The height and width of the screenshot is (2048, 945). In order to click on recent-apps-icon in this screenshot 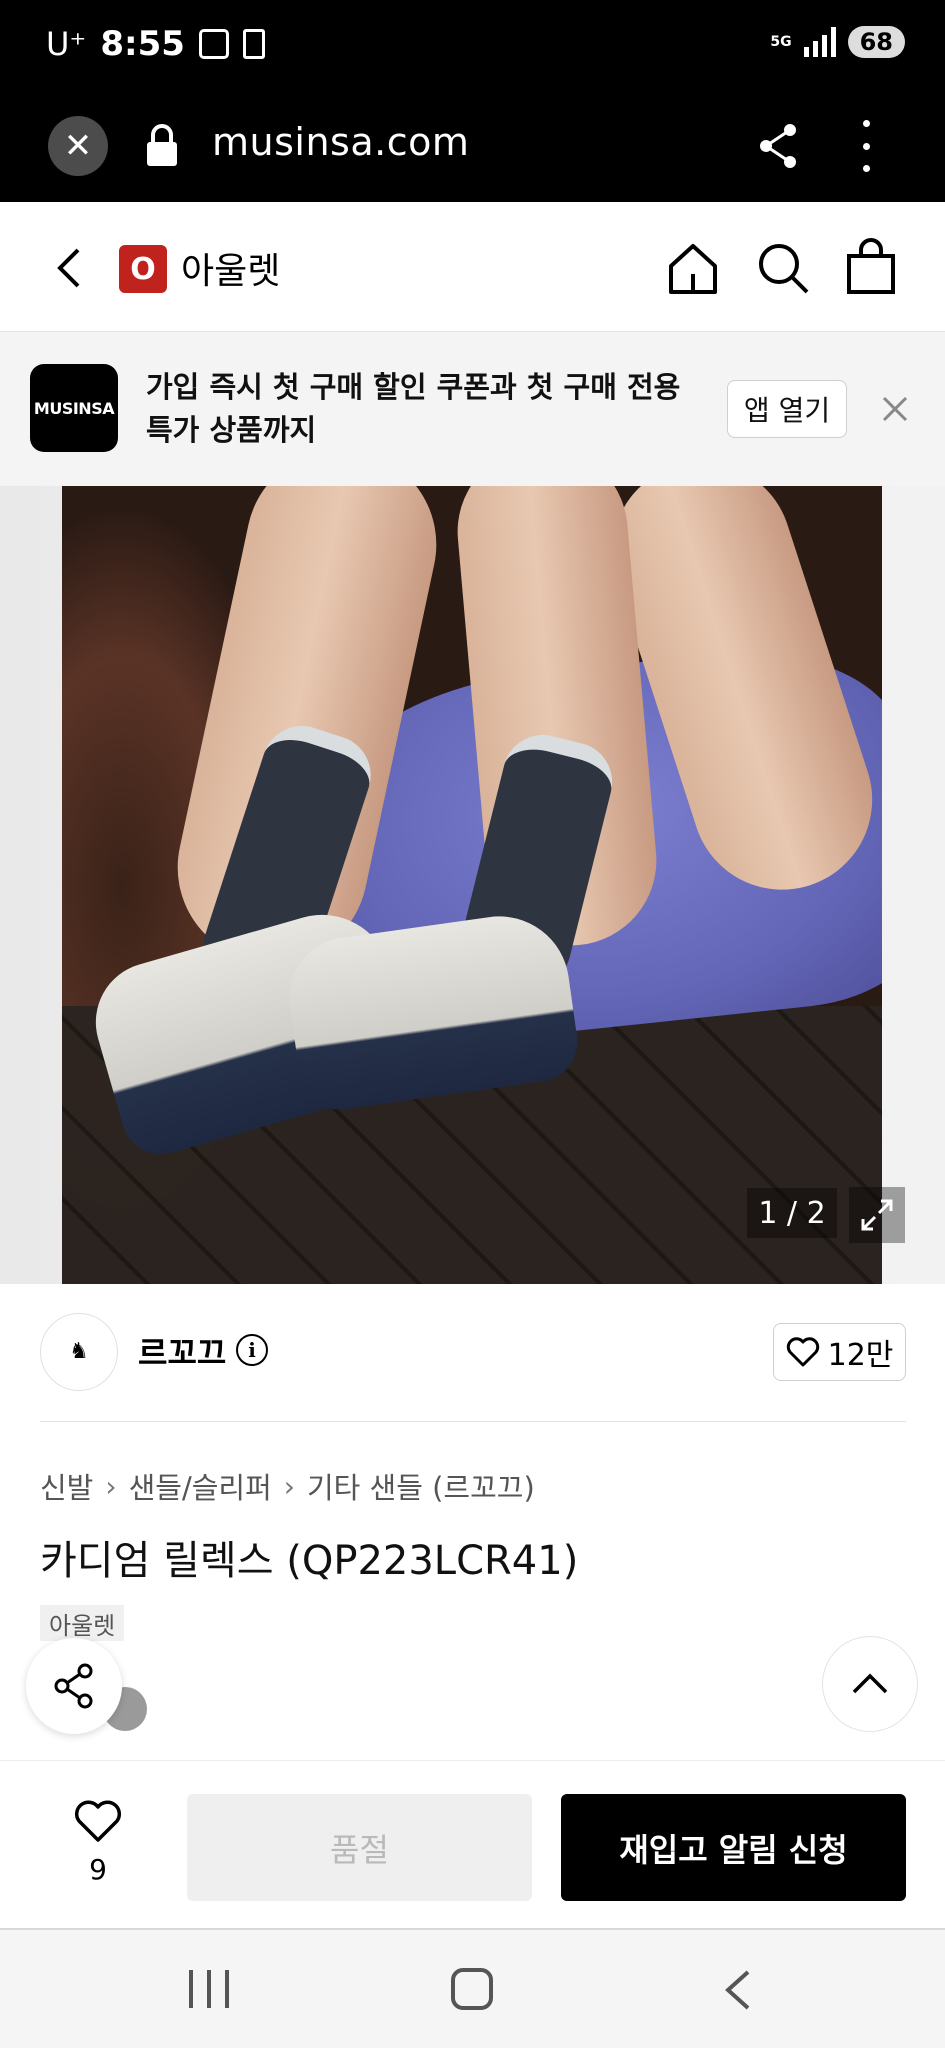, I will do `click(209, 1989)`.